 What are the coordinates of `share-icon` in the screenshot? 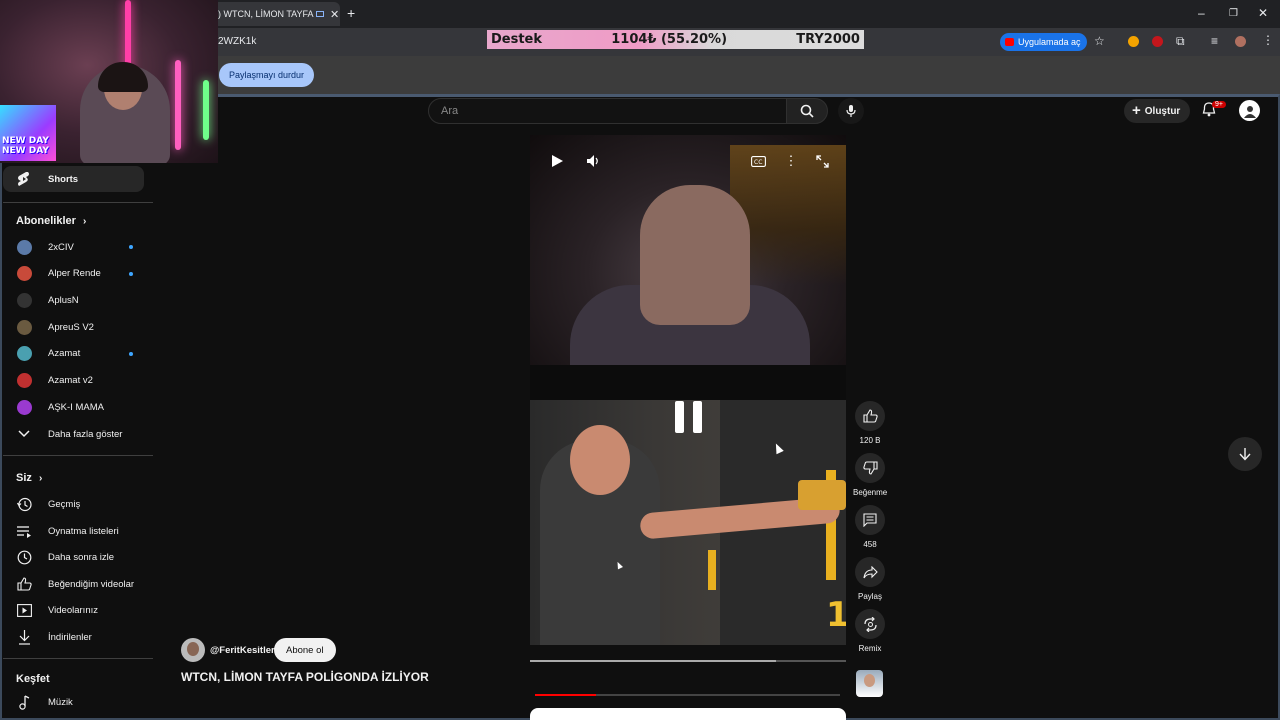 It's located at (870, 571).